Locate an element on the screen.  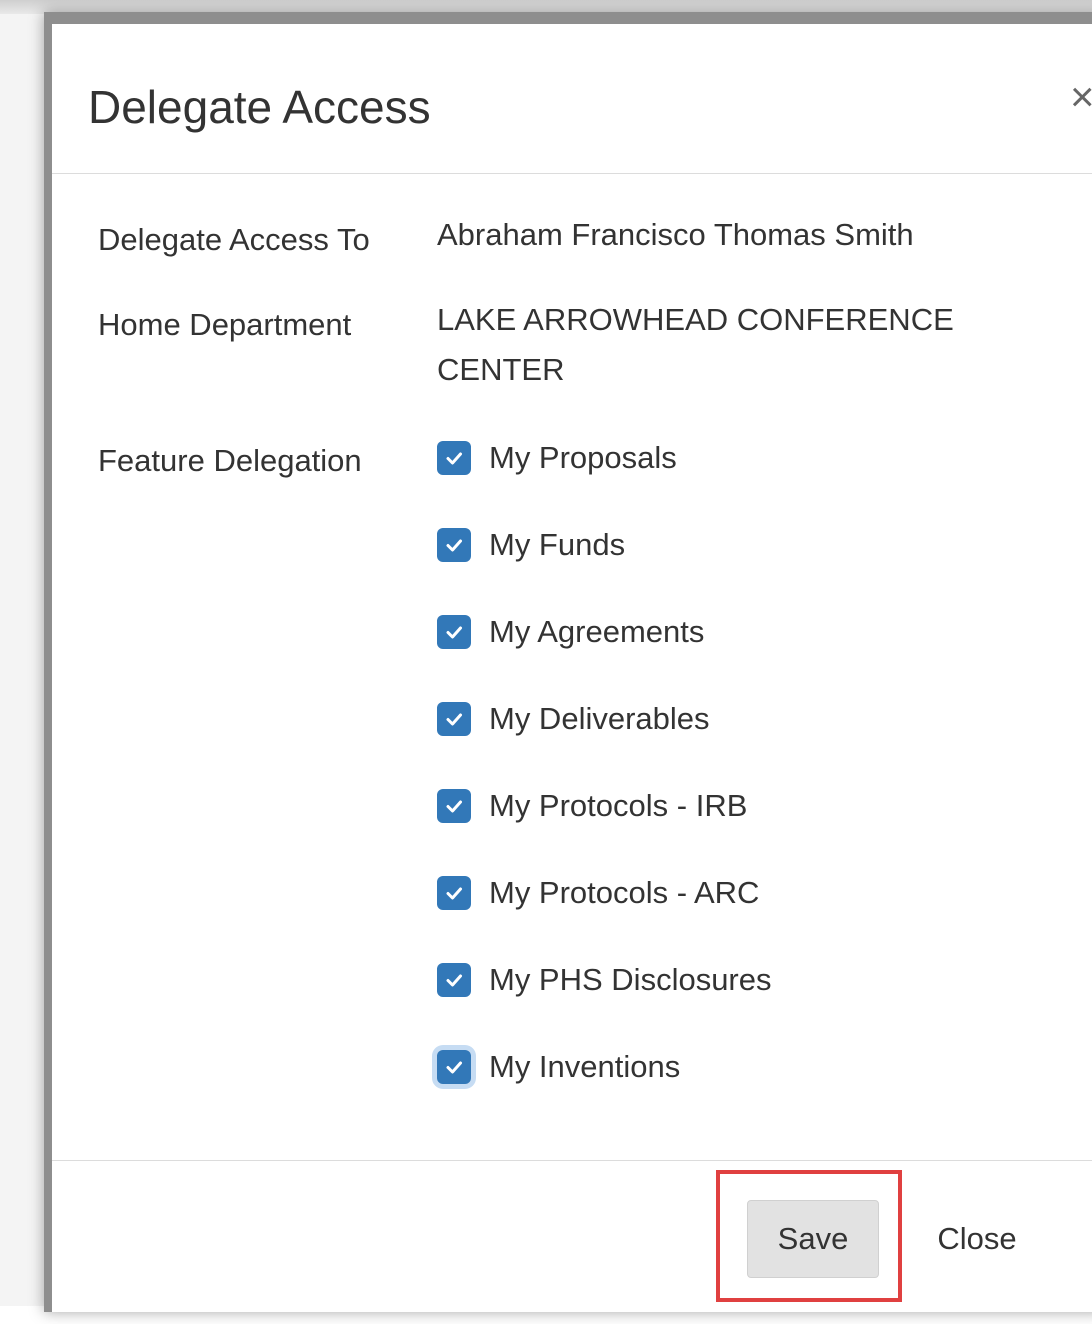
feature-label: My Protocols - ARC is located at coordinates (624, 892).